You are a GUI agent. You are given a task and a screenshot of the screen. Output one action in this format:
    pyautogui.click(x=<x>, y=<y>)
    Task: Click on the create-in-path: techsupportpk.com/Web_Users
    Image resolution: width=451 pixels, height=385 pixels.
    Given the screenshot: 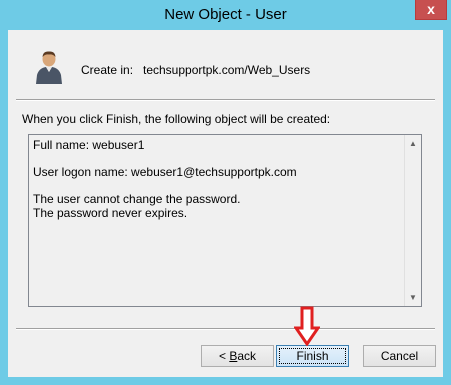 What is the action you would take?
    pyautogui.click(x=227, y=70)
    